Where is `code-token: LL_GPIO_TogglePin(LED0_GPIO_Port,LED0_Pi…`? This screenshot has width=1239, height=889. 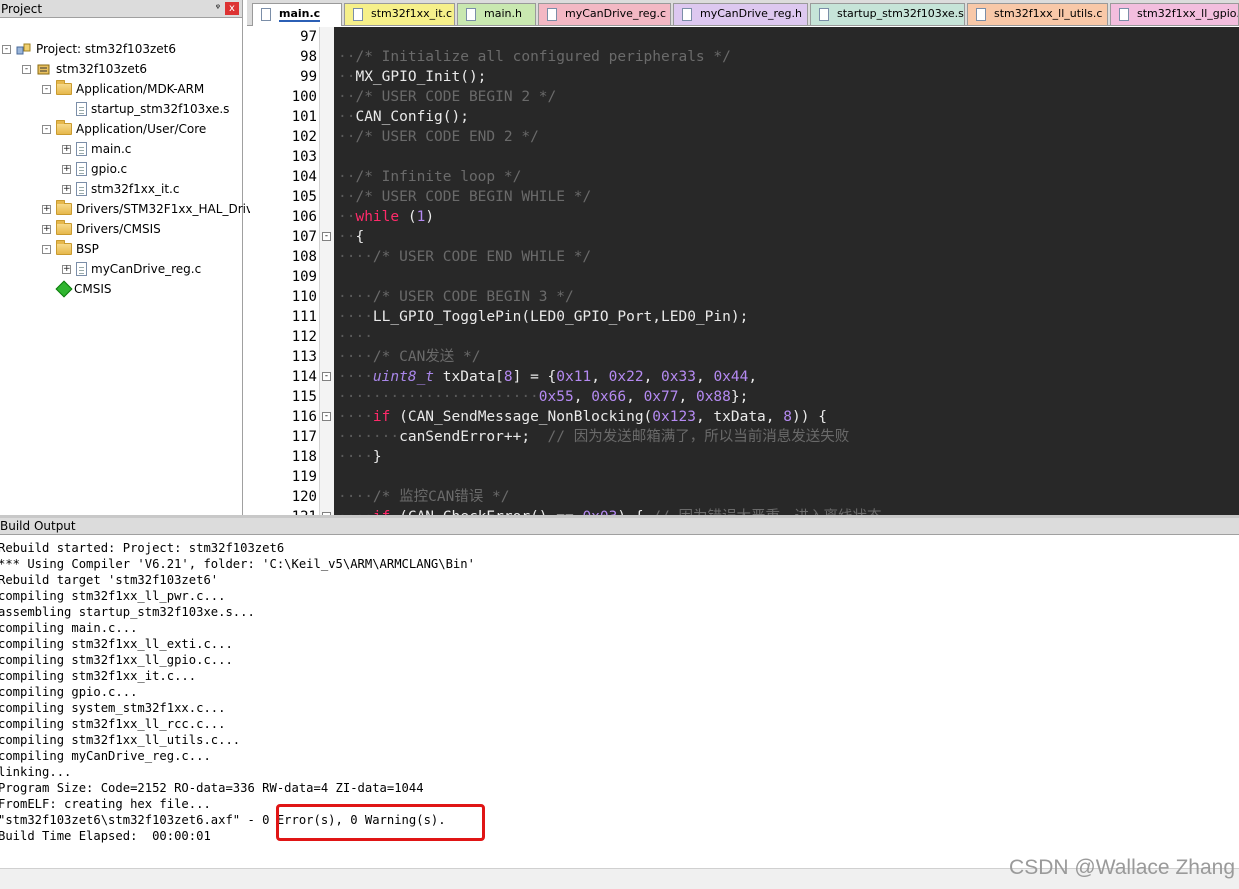 code-token: LL_GPIO_TogglePin(LED0_GPIO_Port,LED0_Pi… is located at coordinates (560, 317).